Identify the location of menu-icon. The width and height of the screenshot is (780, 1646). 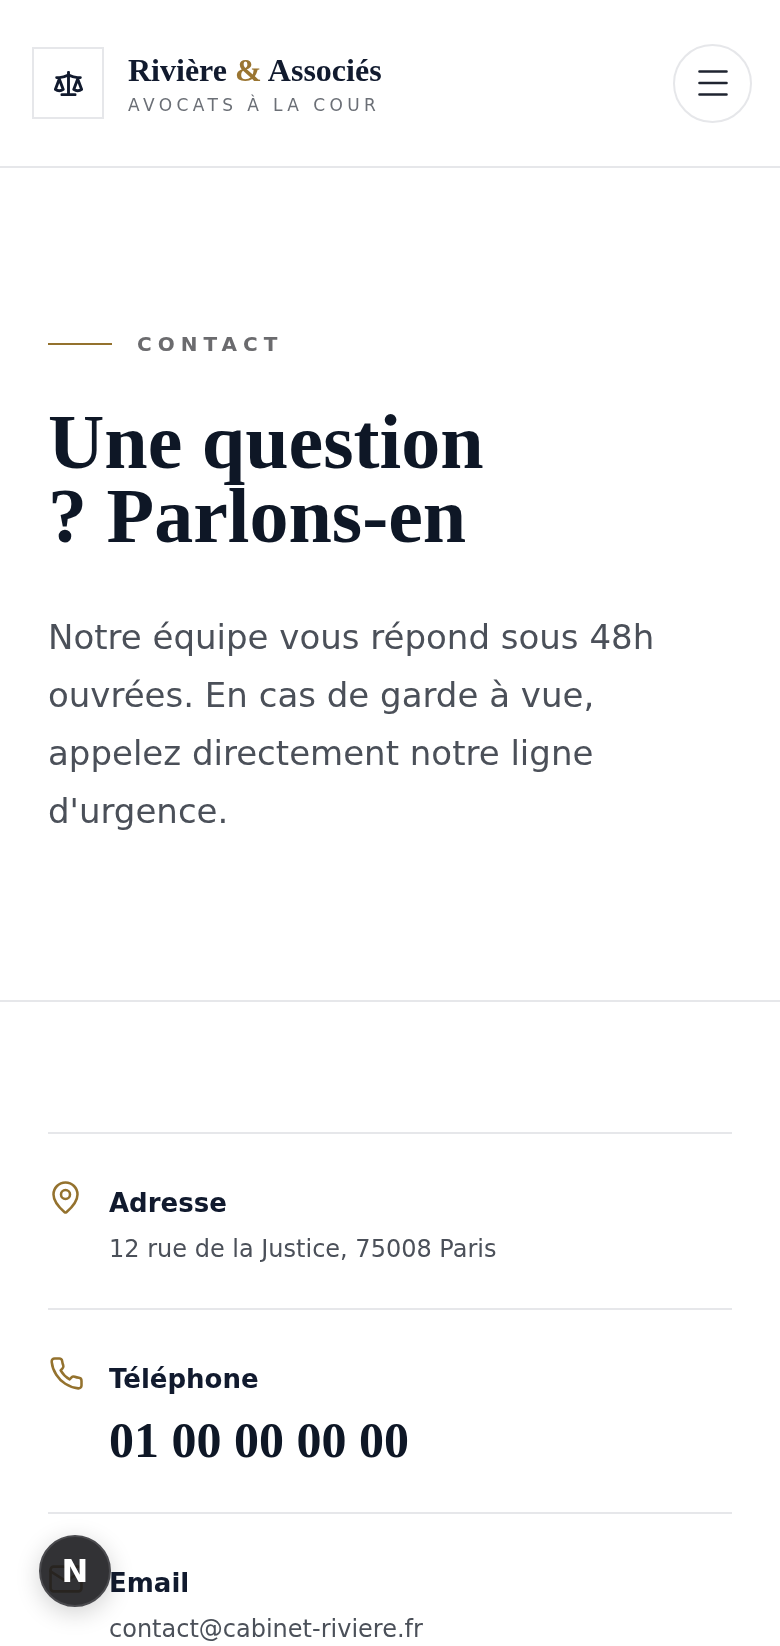
(712, 83).